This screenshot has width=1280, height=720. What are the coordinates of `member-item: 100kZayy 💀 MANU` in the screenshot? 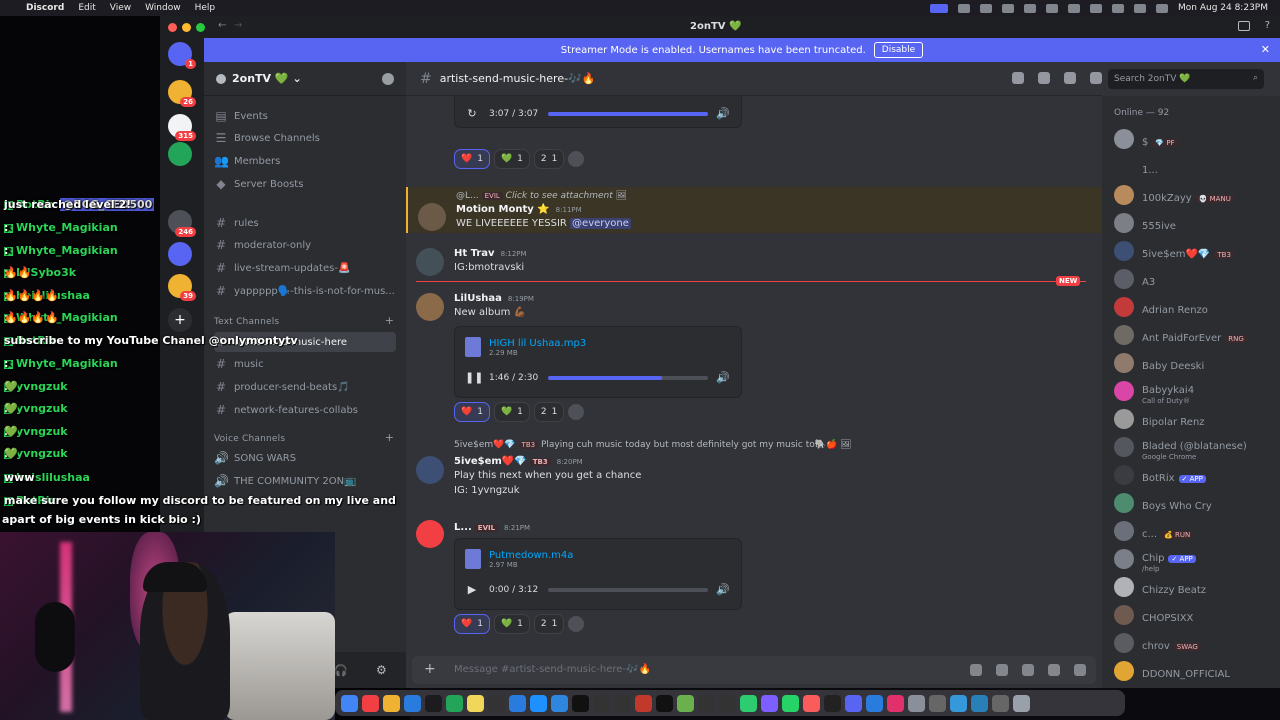 It's located at (1197, 195).